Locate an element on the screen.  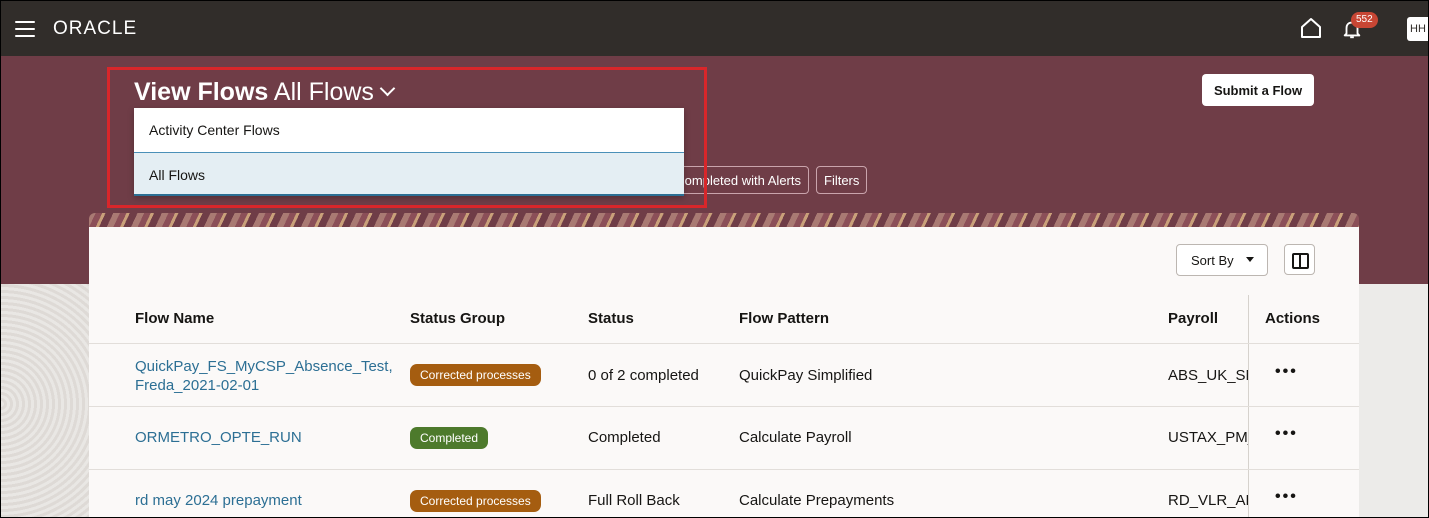
sort-by-button: Sort By is located at coordinates (1222, 260).